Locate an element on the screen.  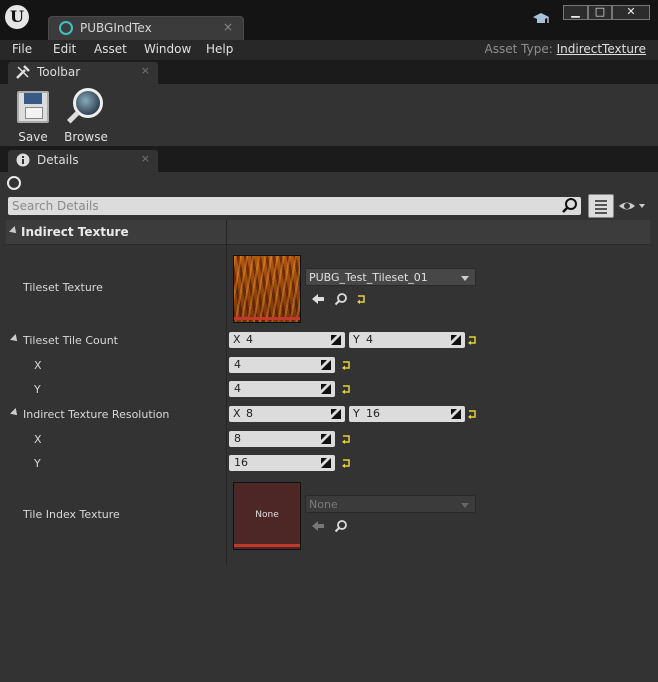
details-tab-label: Details is located at coordinates (58, 160).